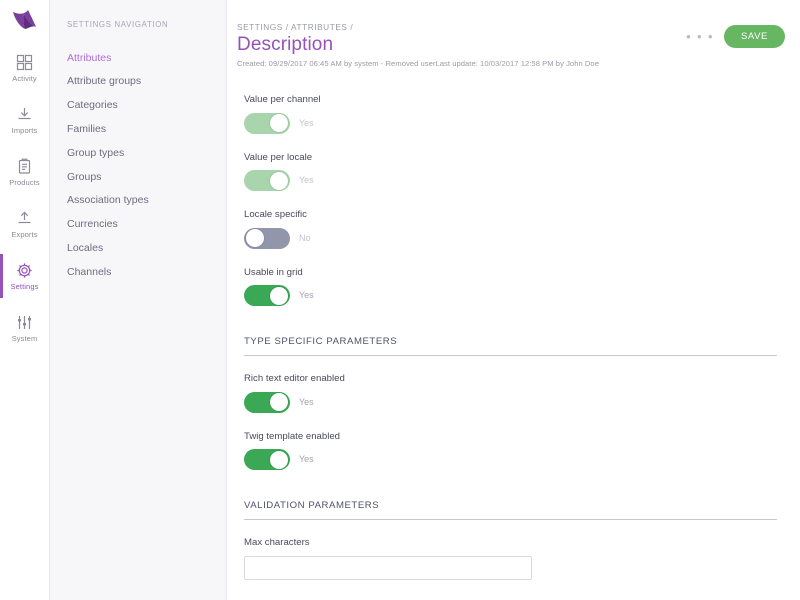 Image resolution: width=800 pixels, height=600 pixels. I want to click on field-rich-text-editor-enabled: Rich text editor enabled Yes, so click(510, 393).